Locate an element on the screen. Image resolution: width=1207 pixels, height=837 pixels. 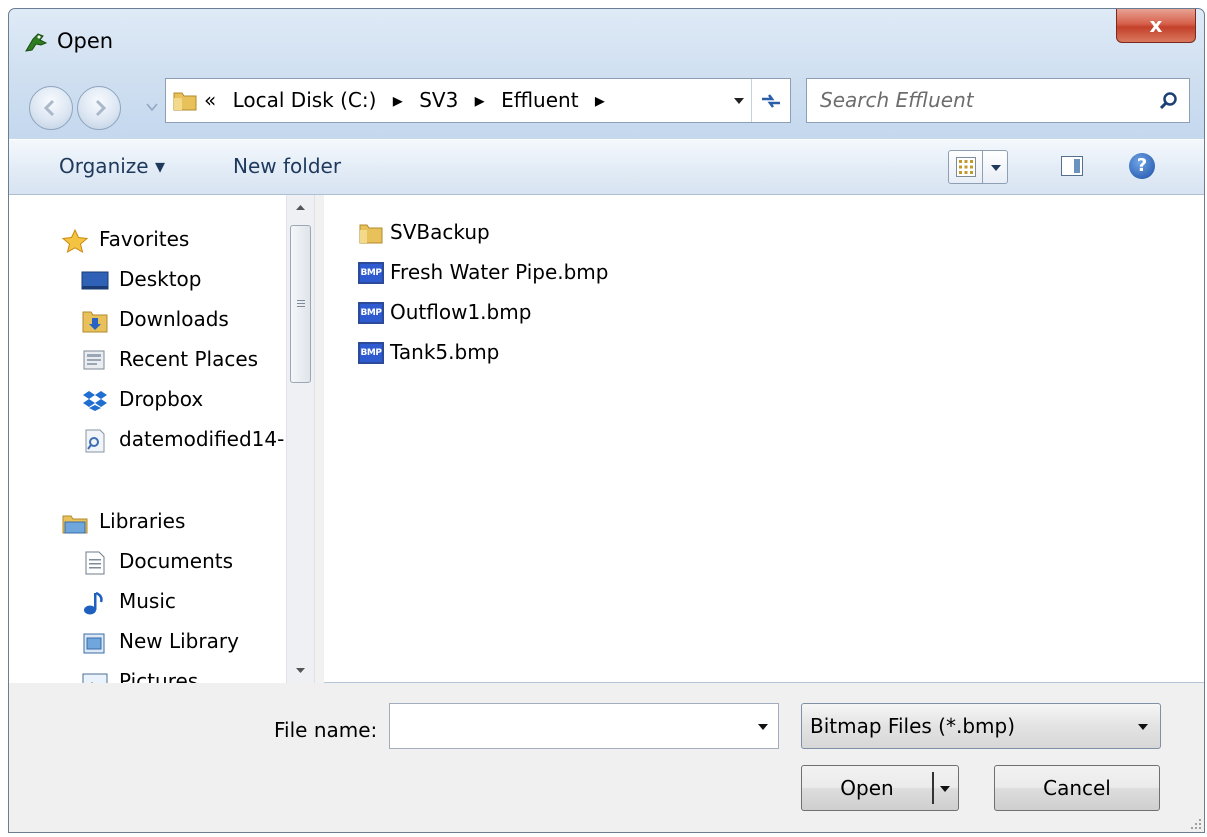
libraries-icon is located at coordinates (75, 524).